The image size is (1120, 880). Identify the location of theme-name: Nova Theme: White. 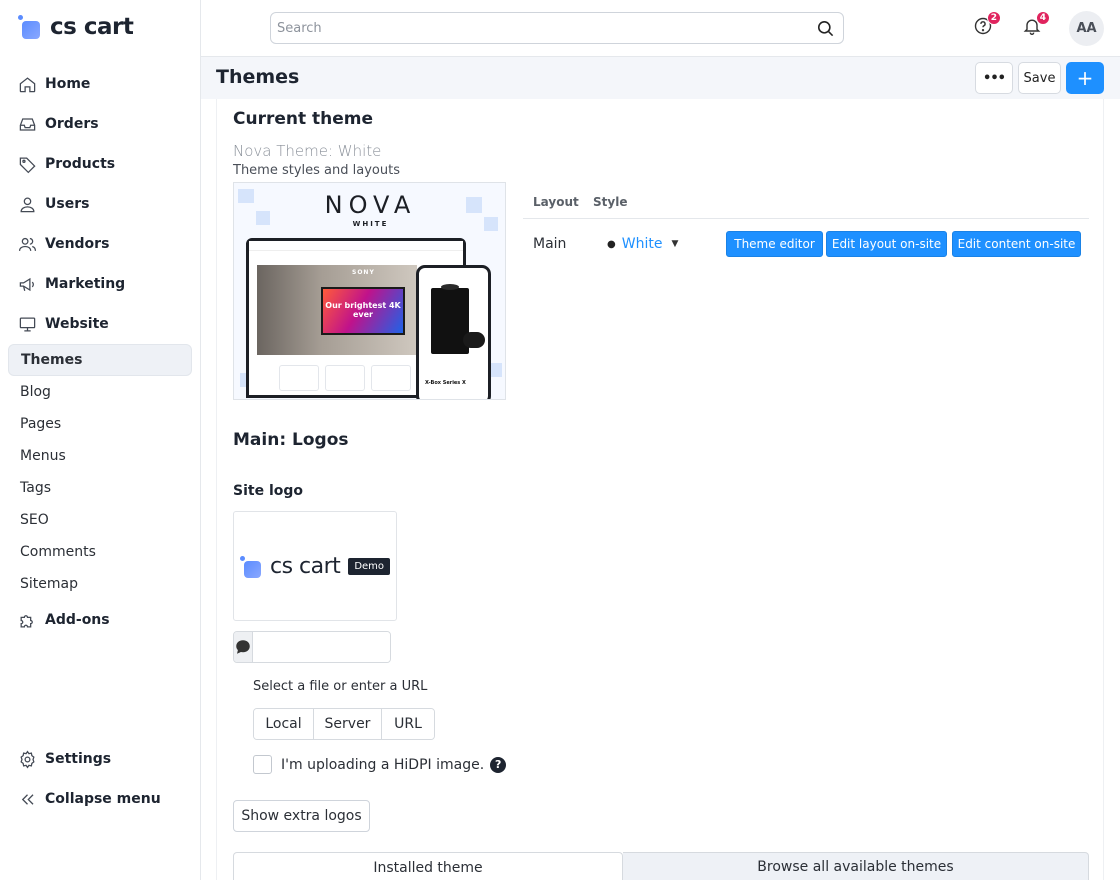
(307, 151).